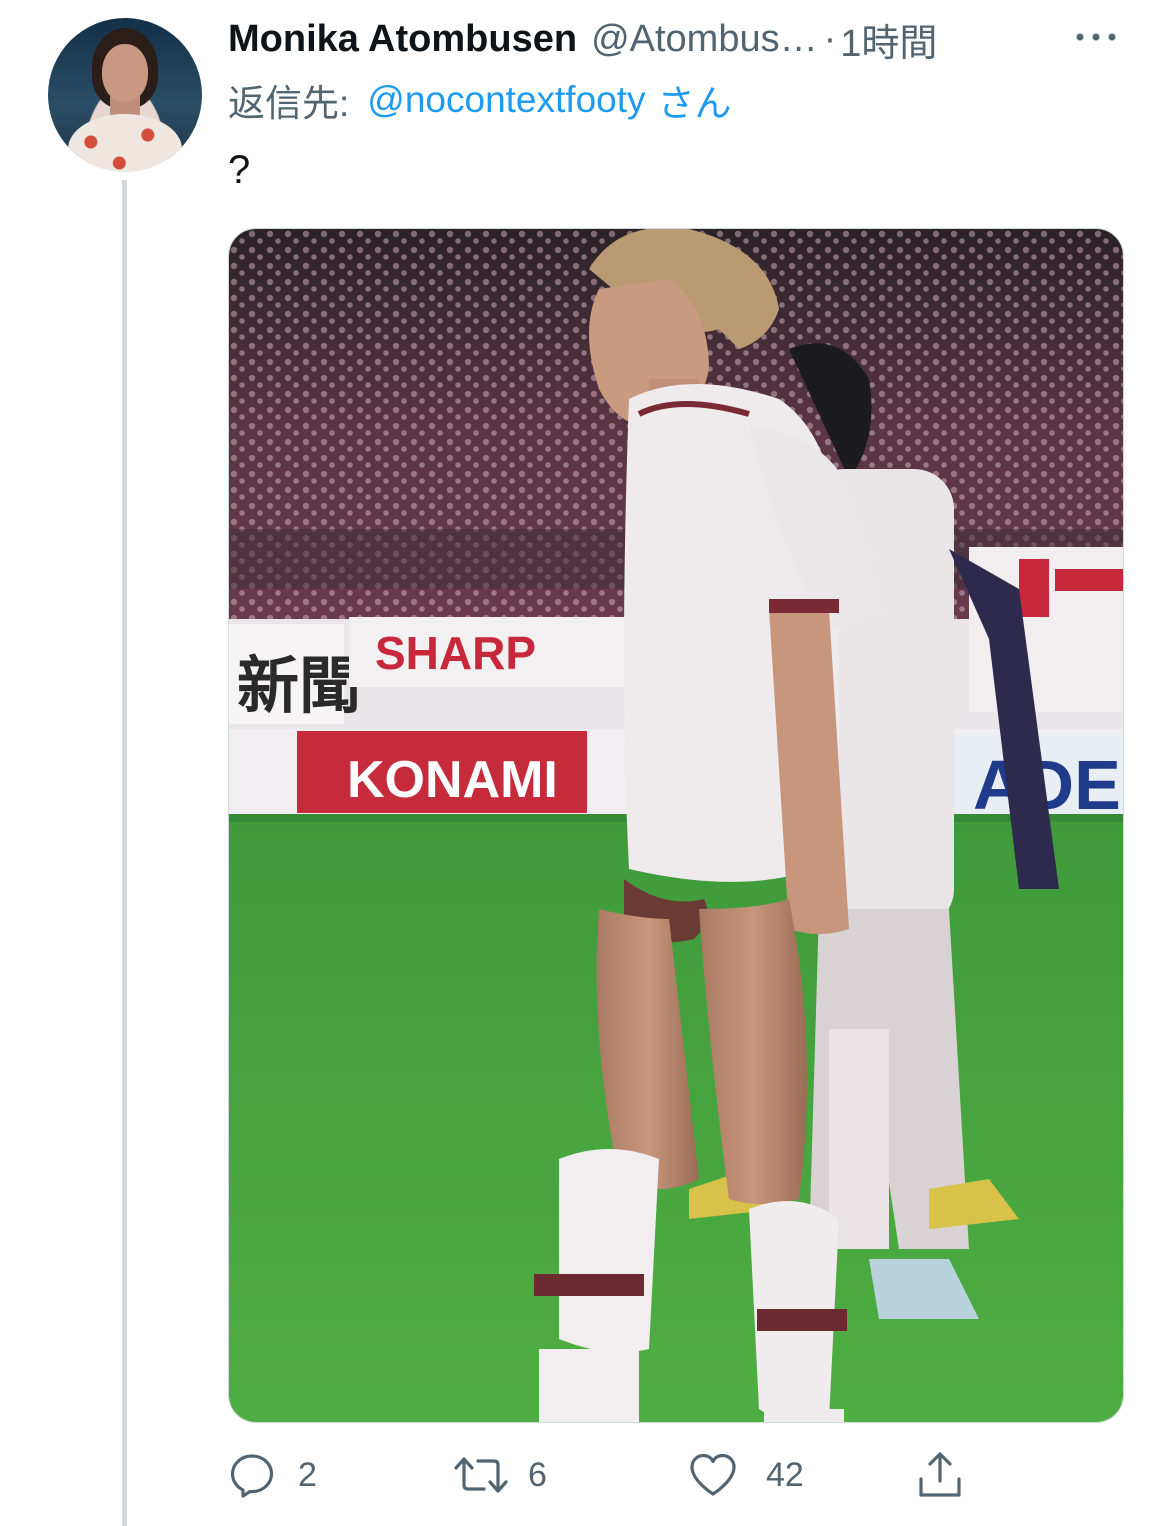 The image size is (1170, 1526). I want to click on tweet-actions: 2 6 42, so click(608, 1475).